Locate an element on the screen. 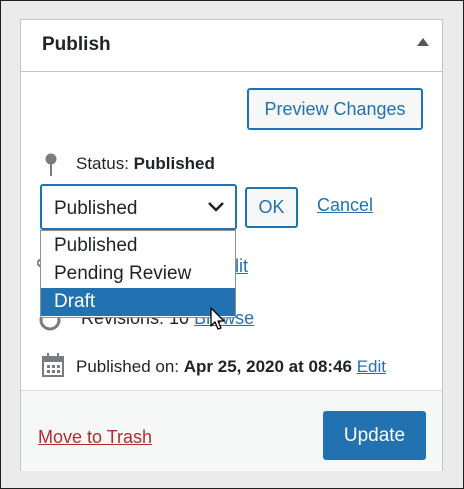  status-value: Published is located at coordinates (174, 163).